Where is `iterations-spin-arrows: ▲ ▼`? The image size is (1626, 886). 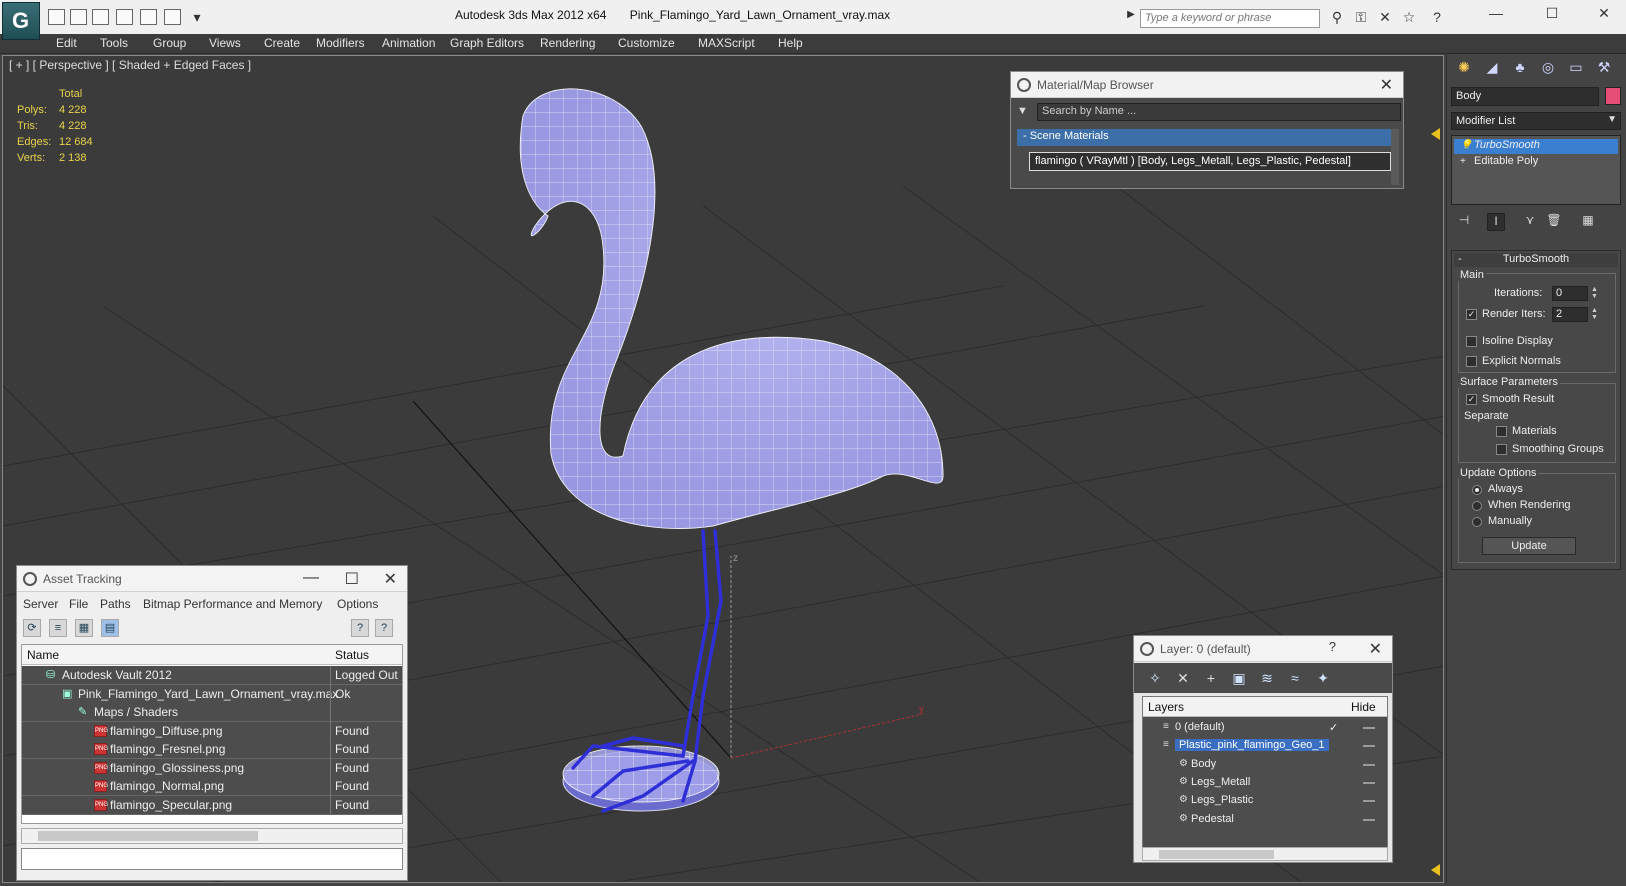 iterations-spin-arrows: ▲ ▼ is located at coordinates (1595, 293).